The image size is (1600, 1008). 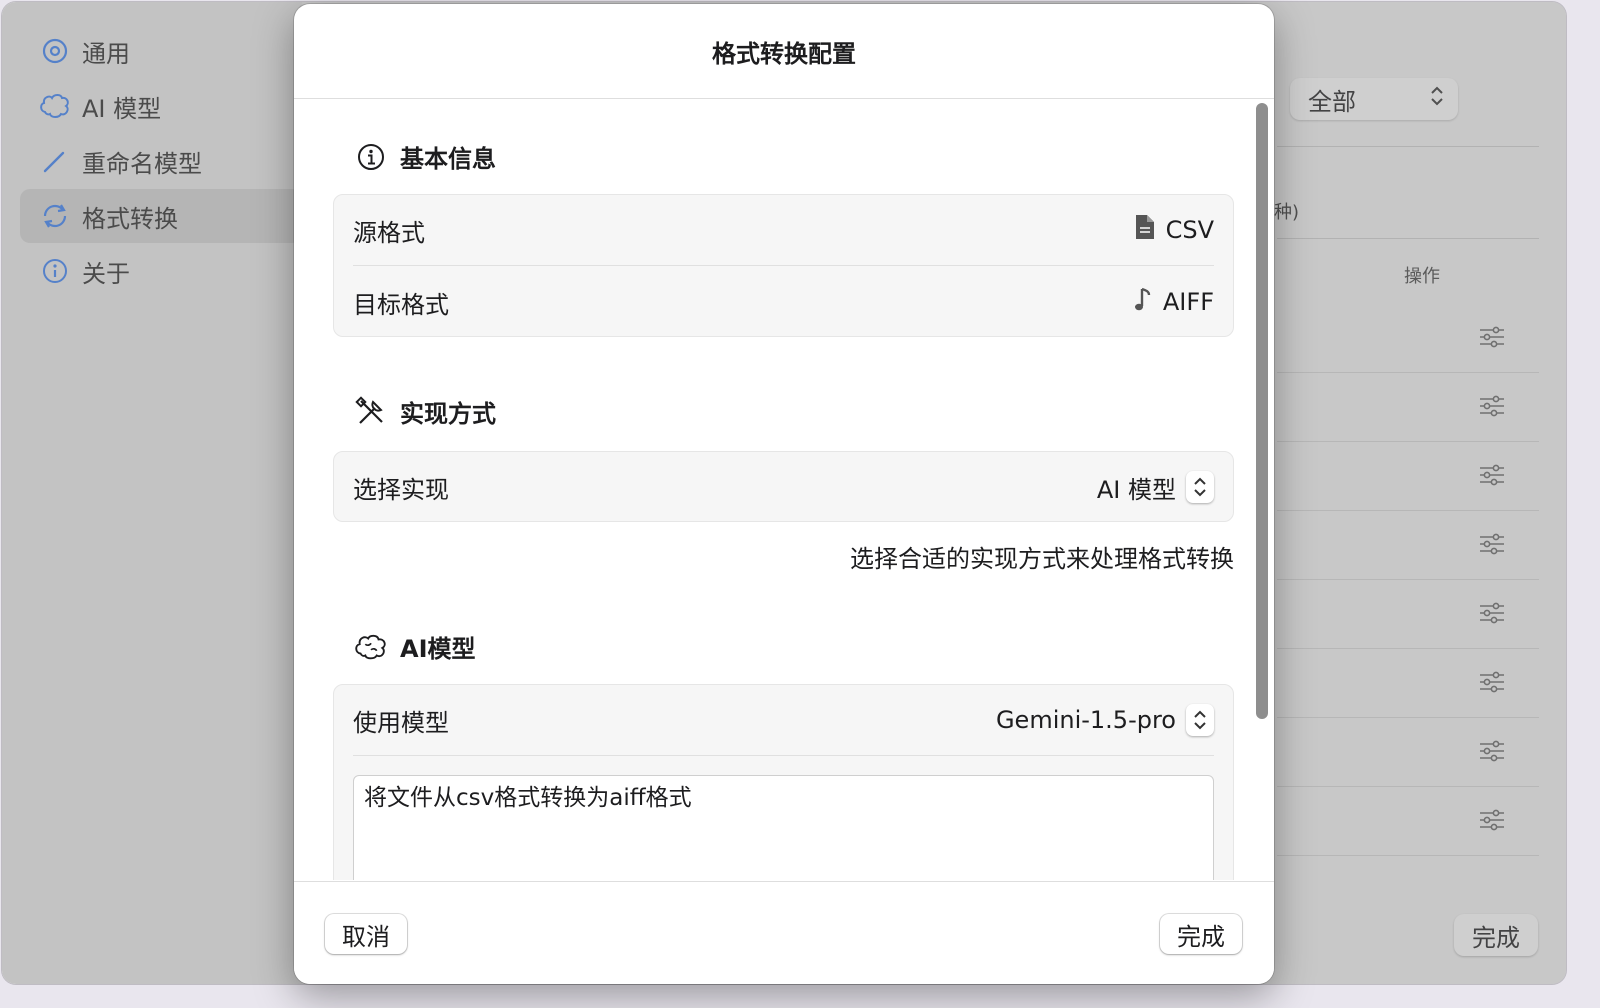 I want to click on section-implementation: 实现方式, so click(x=425, y=411).